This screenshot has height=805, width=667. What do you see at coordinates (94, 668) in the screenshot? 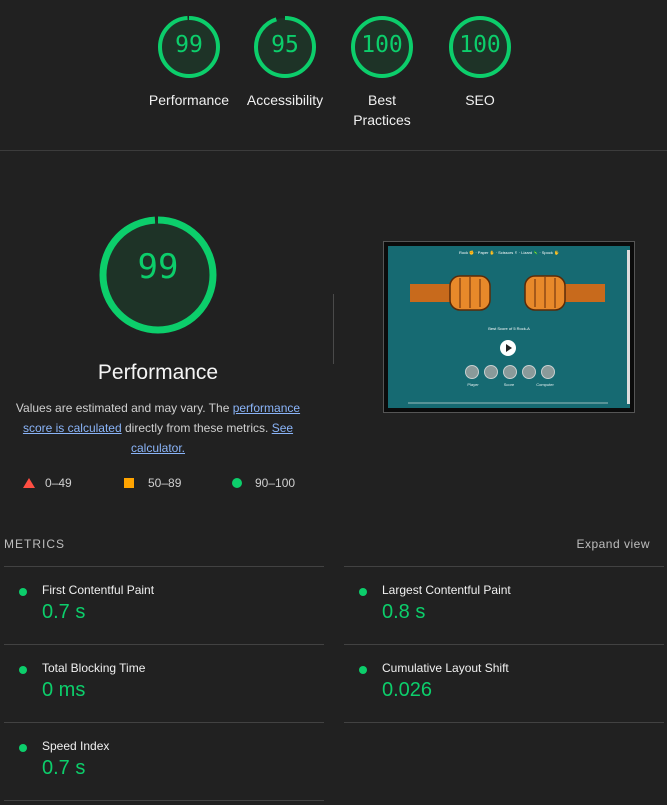
I see `metric-name: Total Blocking Time` at bounding box center [94, 668].